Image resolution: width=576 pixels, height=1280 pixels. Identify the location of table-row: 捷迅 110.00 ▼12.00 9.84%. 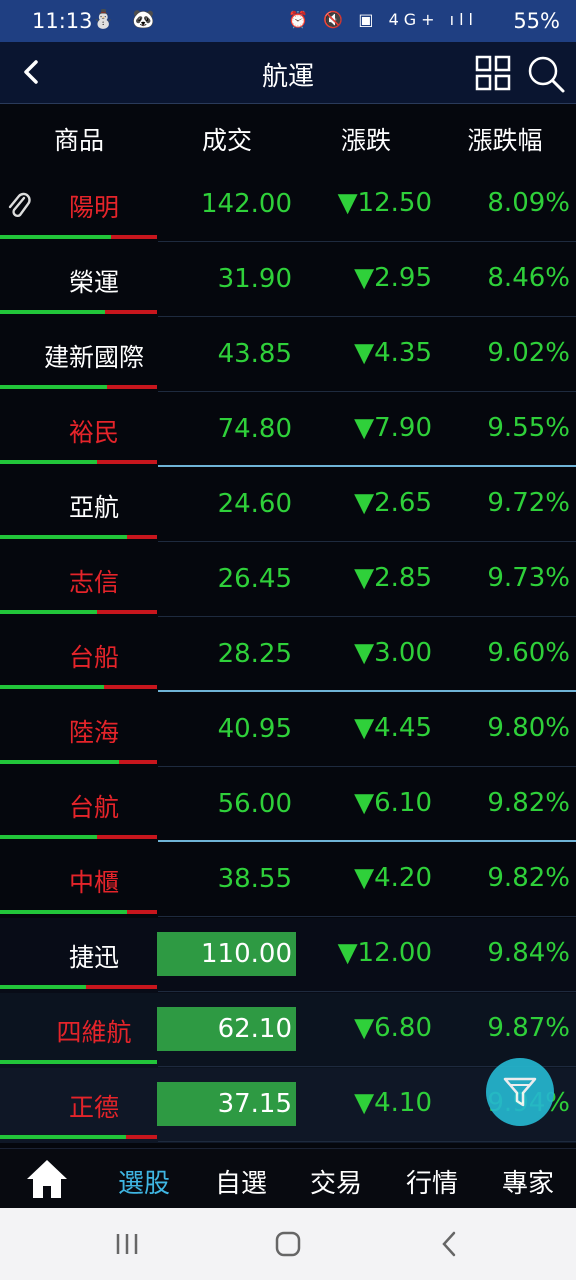
(288, 955).